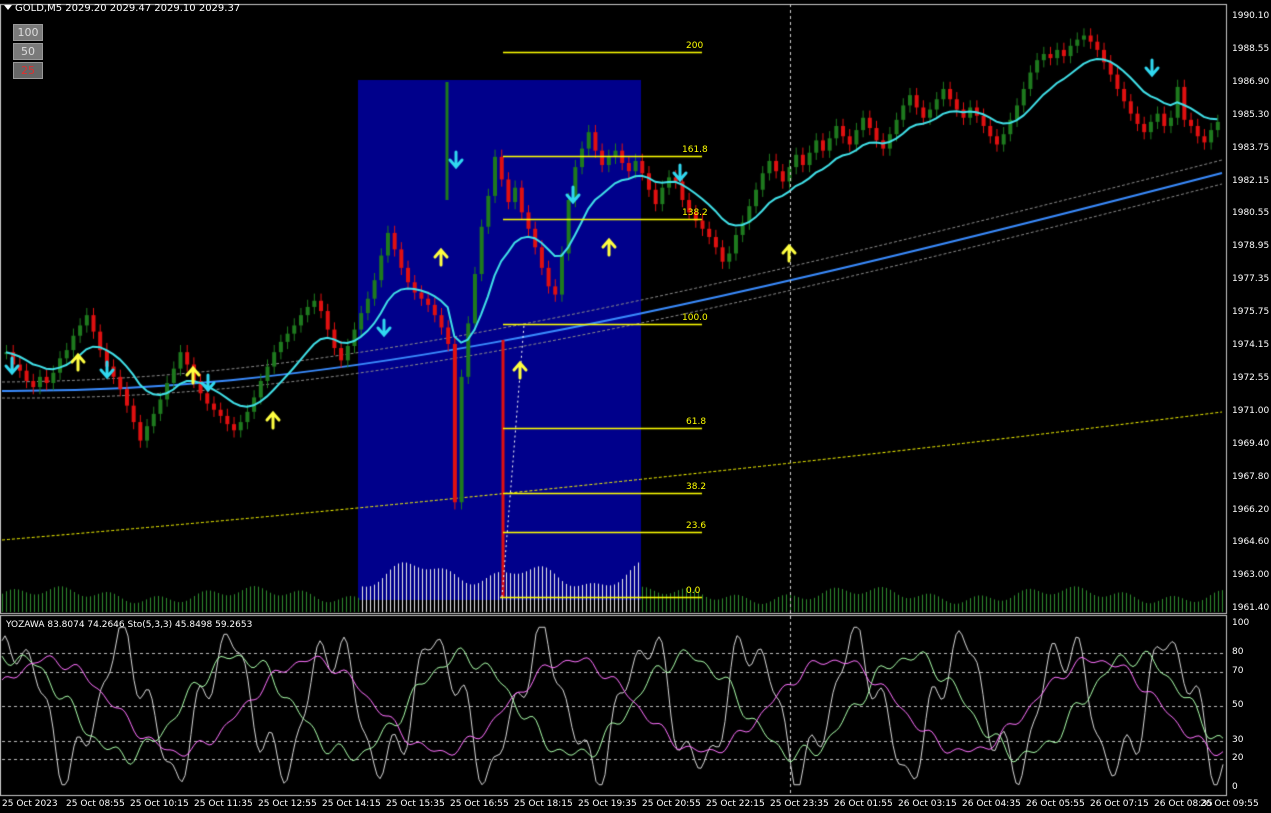 Image resolution: width=1271 pixels, height=813 pixels. What do you see at coordinates (1251, 542) in the screenshot?
I see `price-axis-label: 1964.60` at bounding box center [1251, 542].